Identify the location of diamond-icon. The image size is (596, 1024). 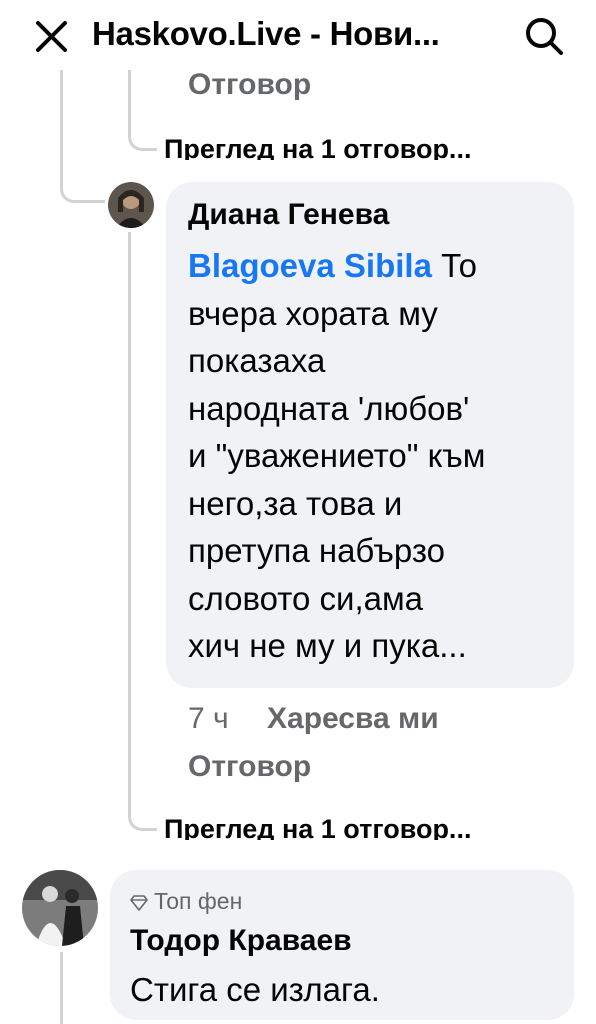
(139, 903).